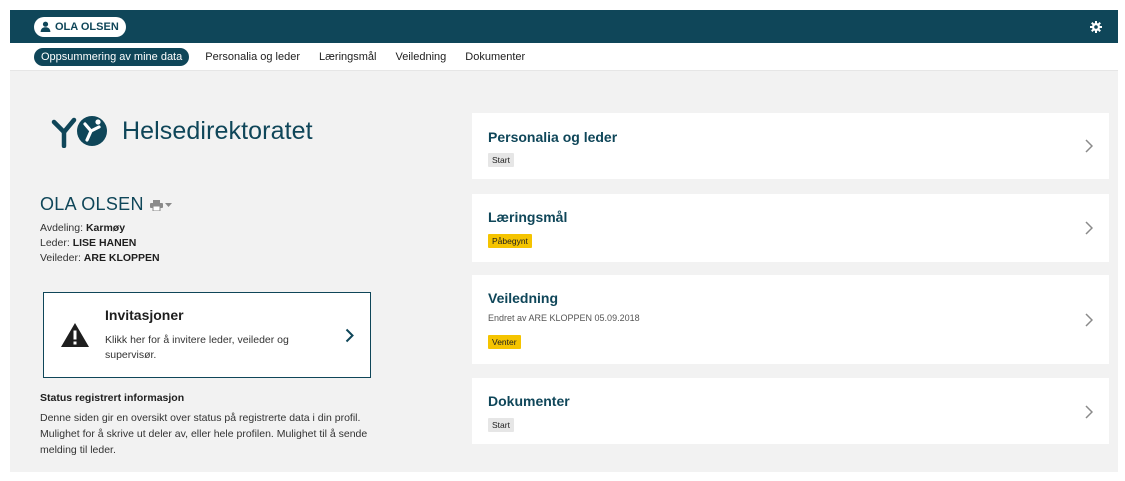  Describe the element at coordinates (104, 243) in the screenshot. I see `leader-value: LISE HANEN` at that location.